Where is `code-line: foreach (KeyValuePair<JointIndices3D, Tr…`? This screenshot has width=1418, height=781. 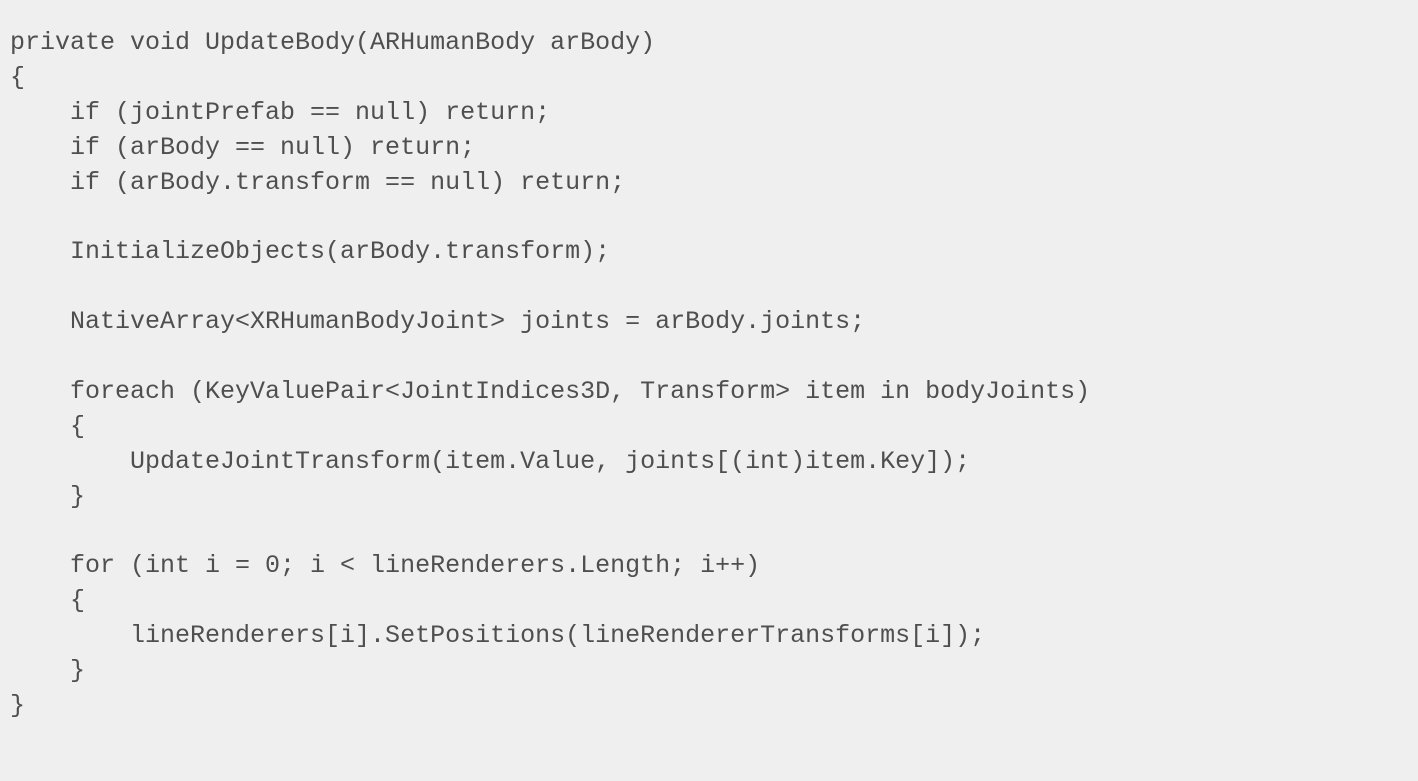 code-line: foreach (KeyValuePair<JointIndices3D, Tr… is located at coordinates (550, 391).